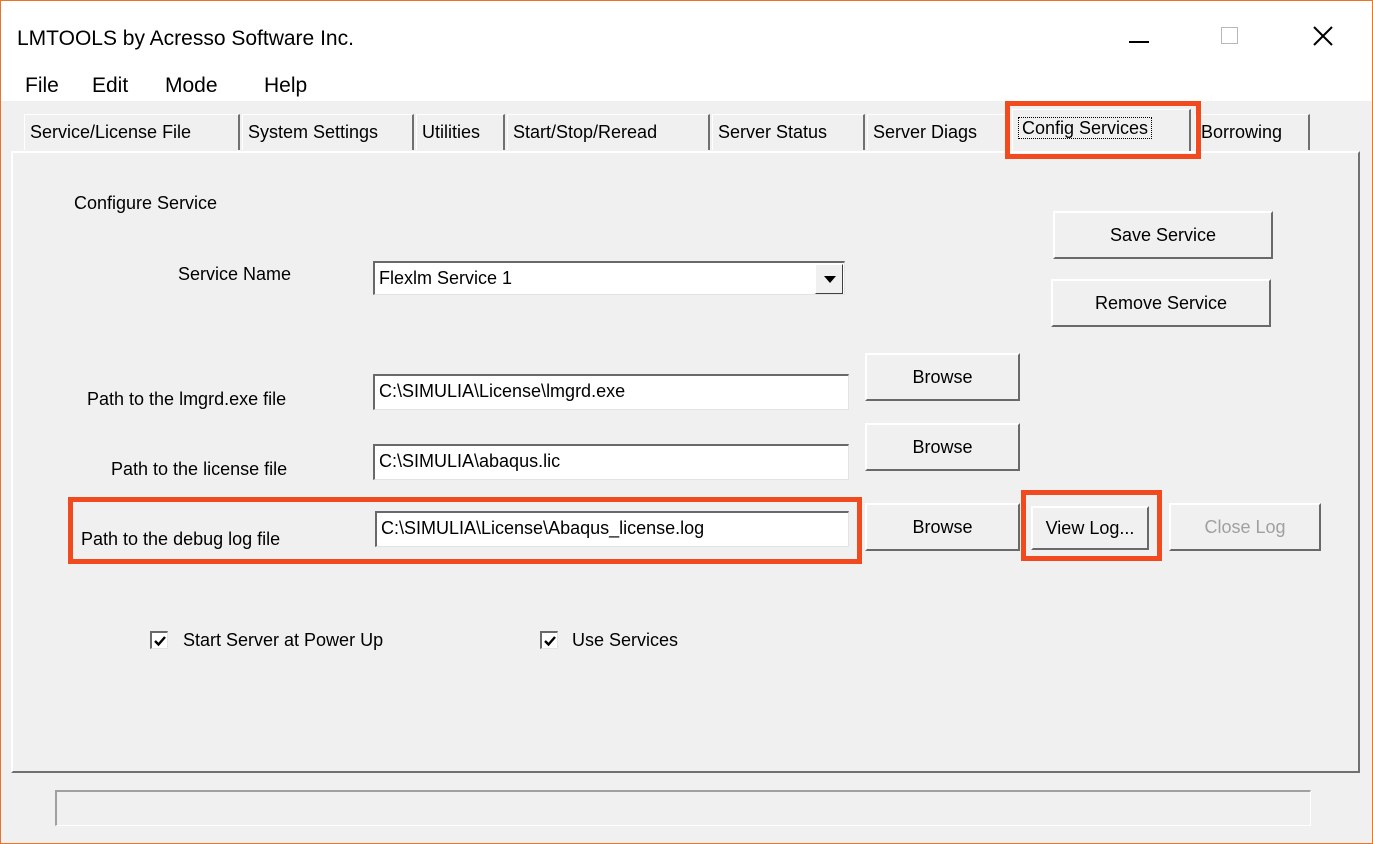 The image size is (1373, 844). Describe the element at coordinates (609, 278) in the screenshot. I see `service-name-dropdown: Flexlm Service 1` at that location.